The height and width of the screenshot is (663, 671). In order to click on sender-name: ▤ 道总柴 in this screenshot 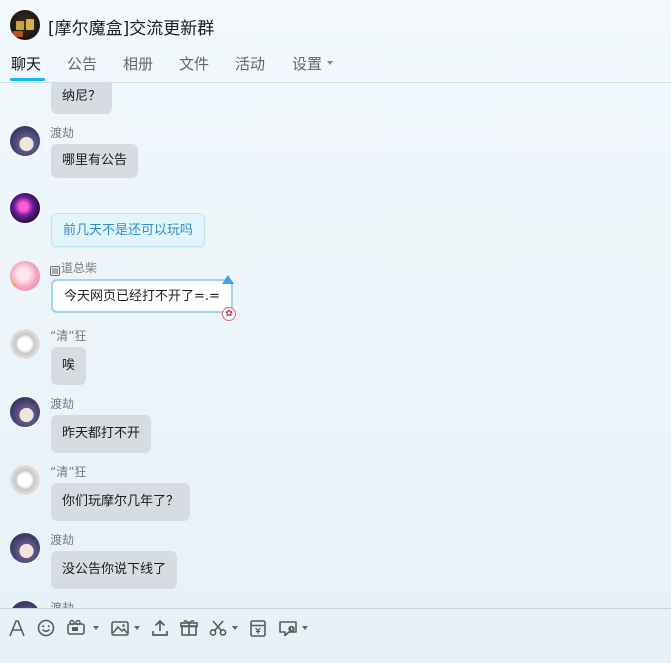, I will do `click(73, 267)`.